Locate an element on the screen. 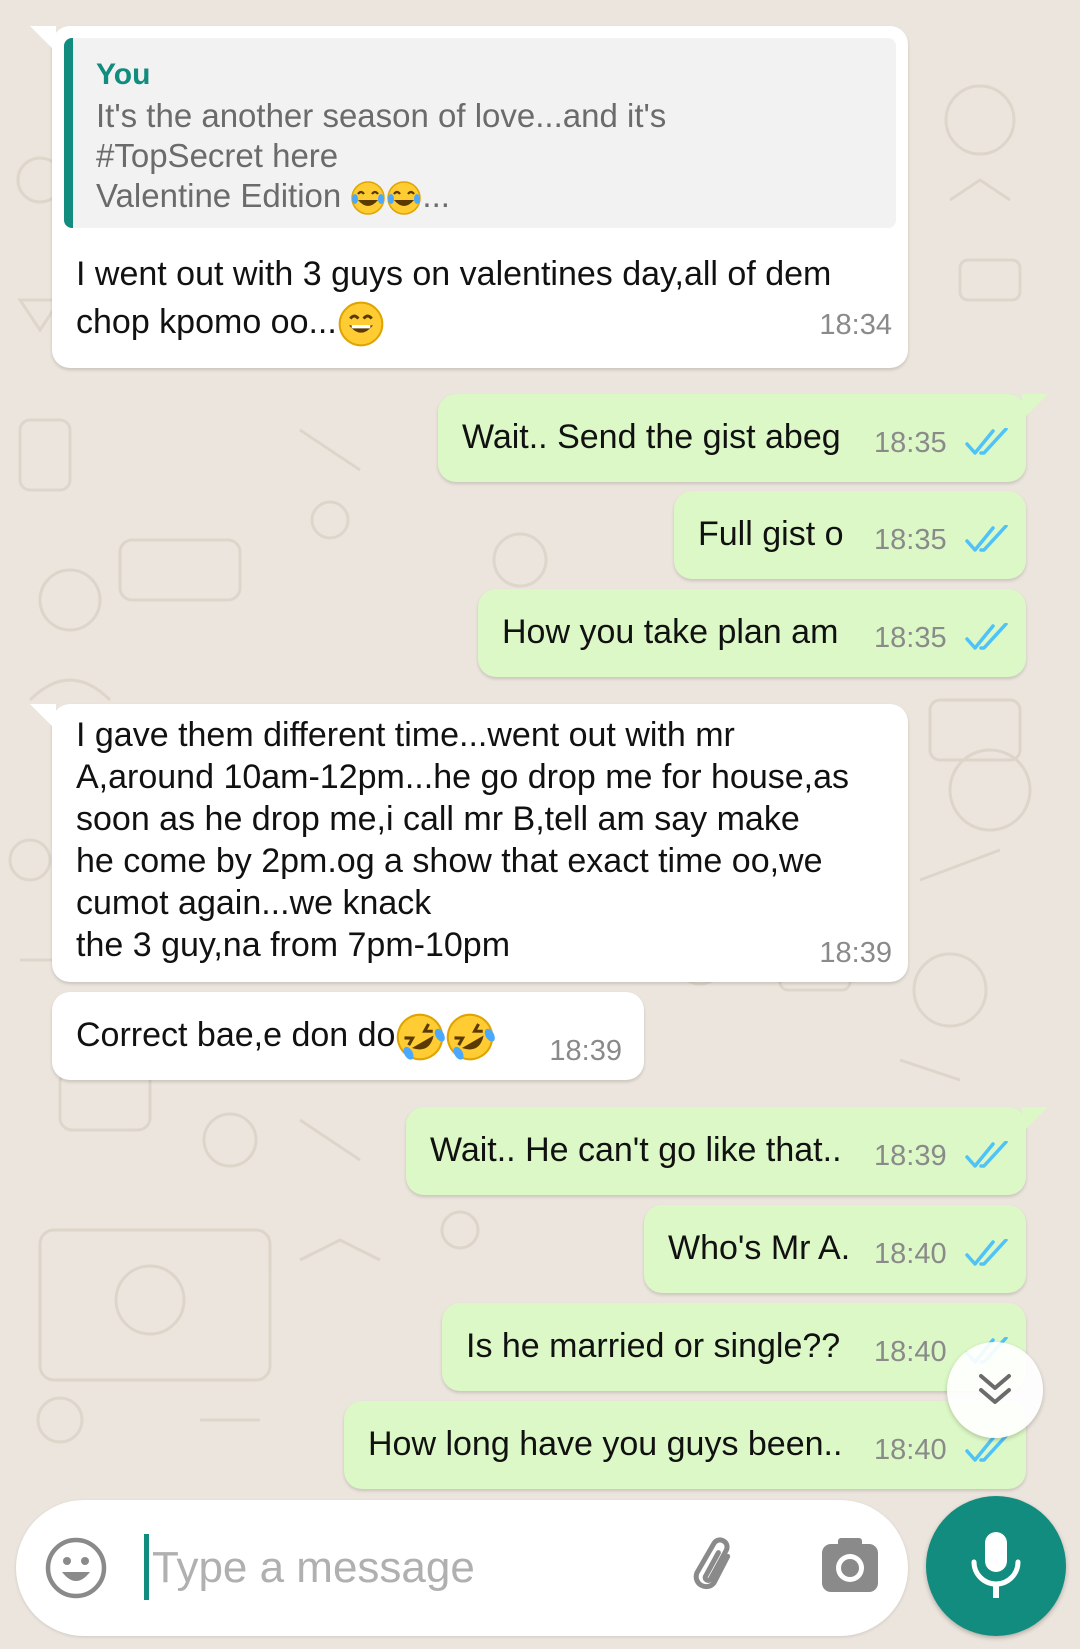  double-chevron-down-icon is located at coordinates (995, 1389).